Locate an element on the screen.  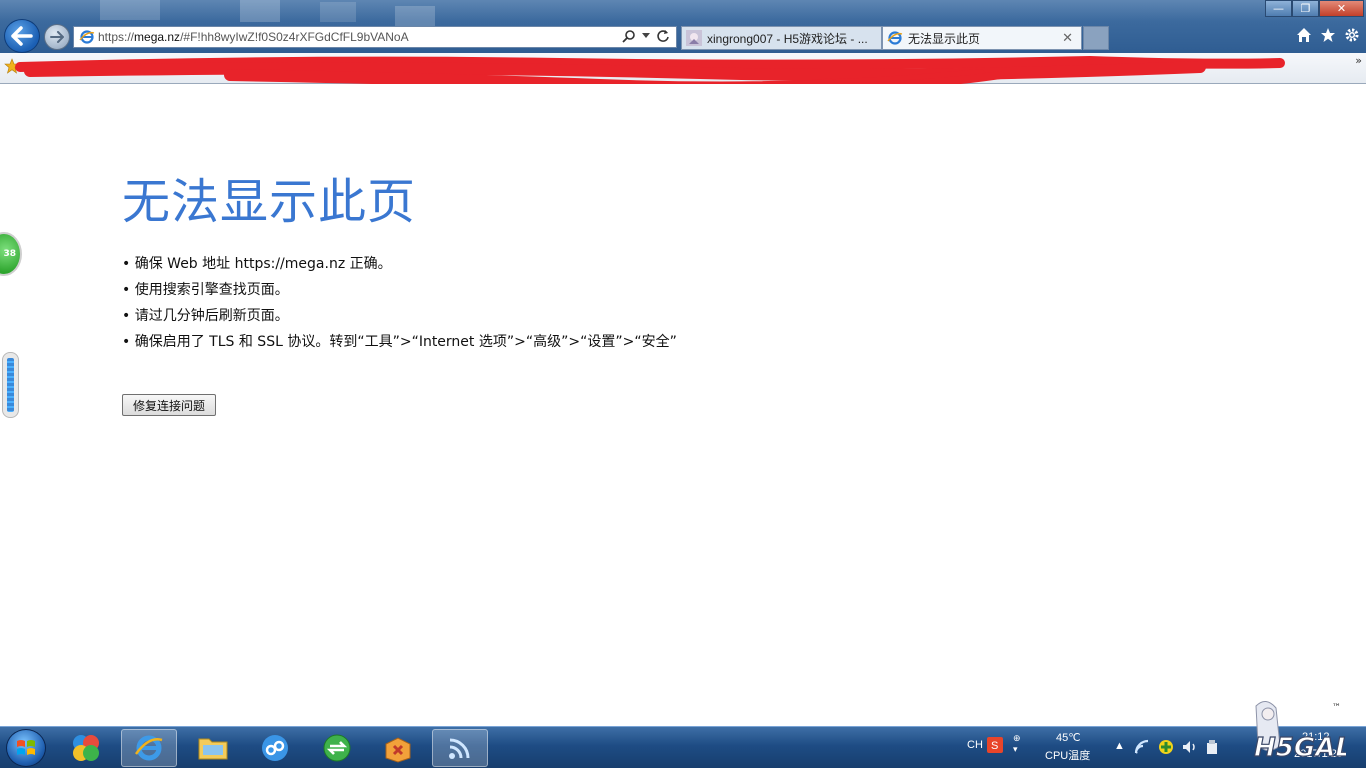
cpu-temperature: 45℃ is located at coordinates (1068, 738).